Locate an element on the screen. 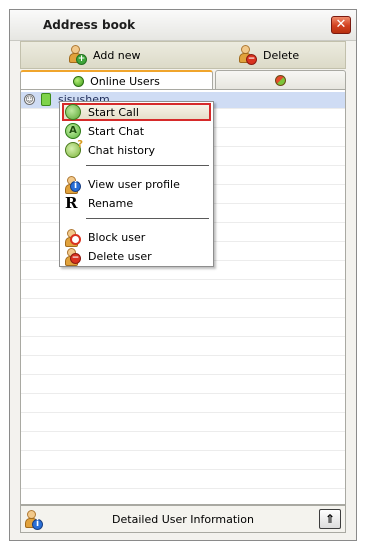  menu-item-label: Block user is located at coordinates (117, 237).